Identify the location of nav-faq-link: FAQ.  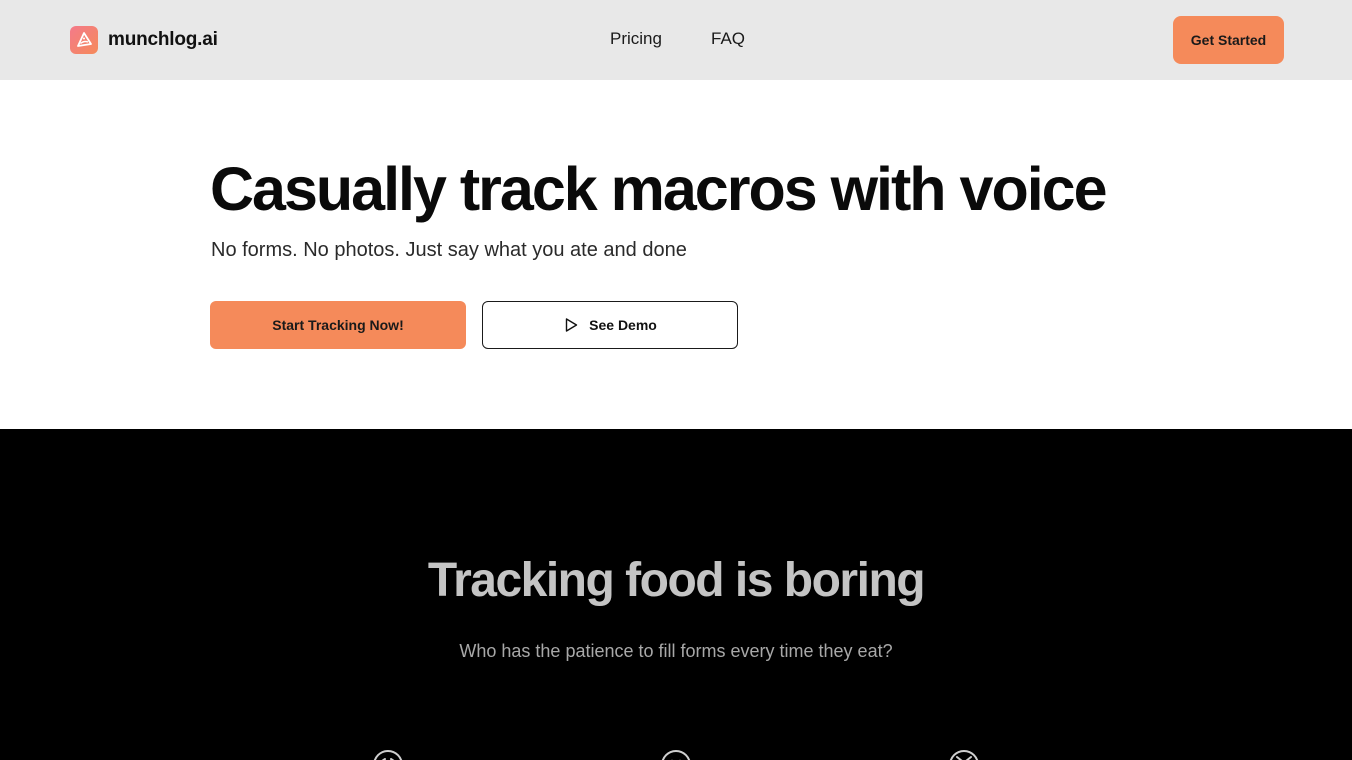
(728, 39).